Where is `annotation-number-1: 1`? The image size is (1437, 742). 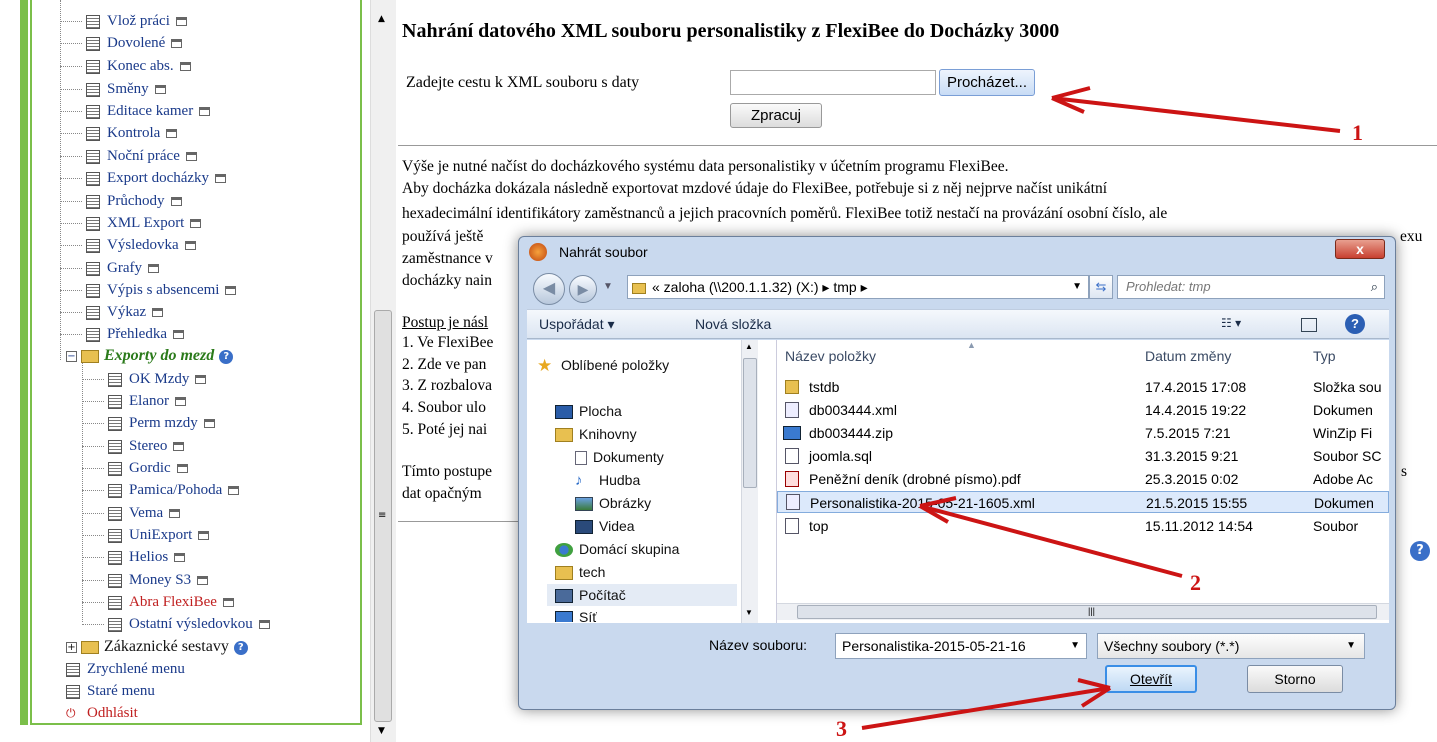
annotation-number-1: 1 is located at coordinates (1357, 132).